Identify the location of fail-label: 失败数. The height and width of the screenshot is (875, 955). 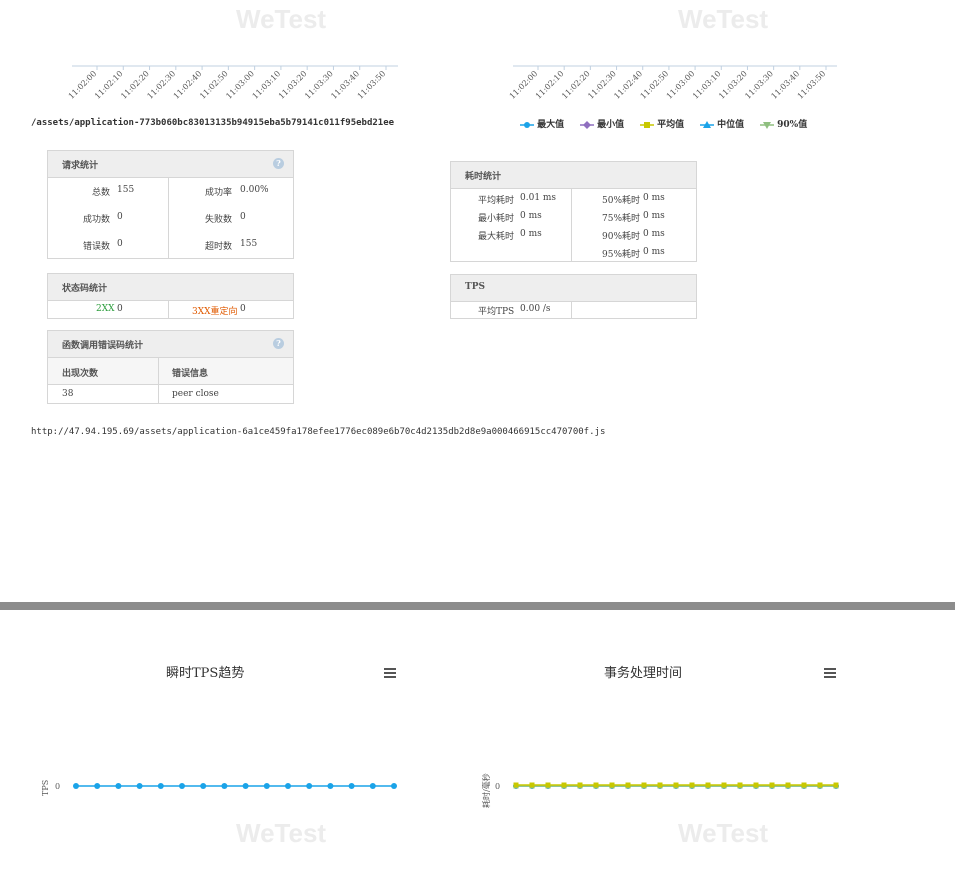
(219, 220).